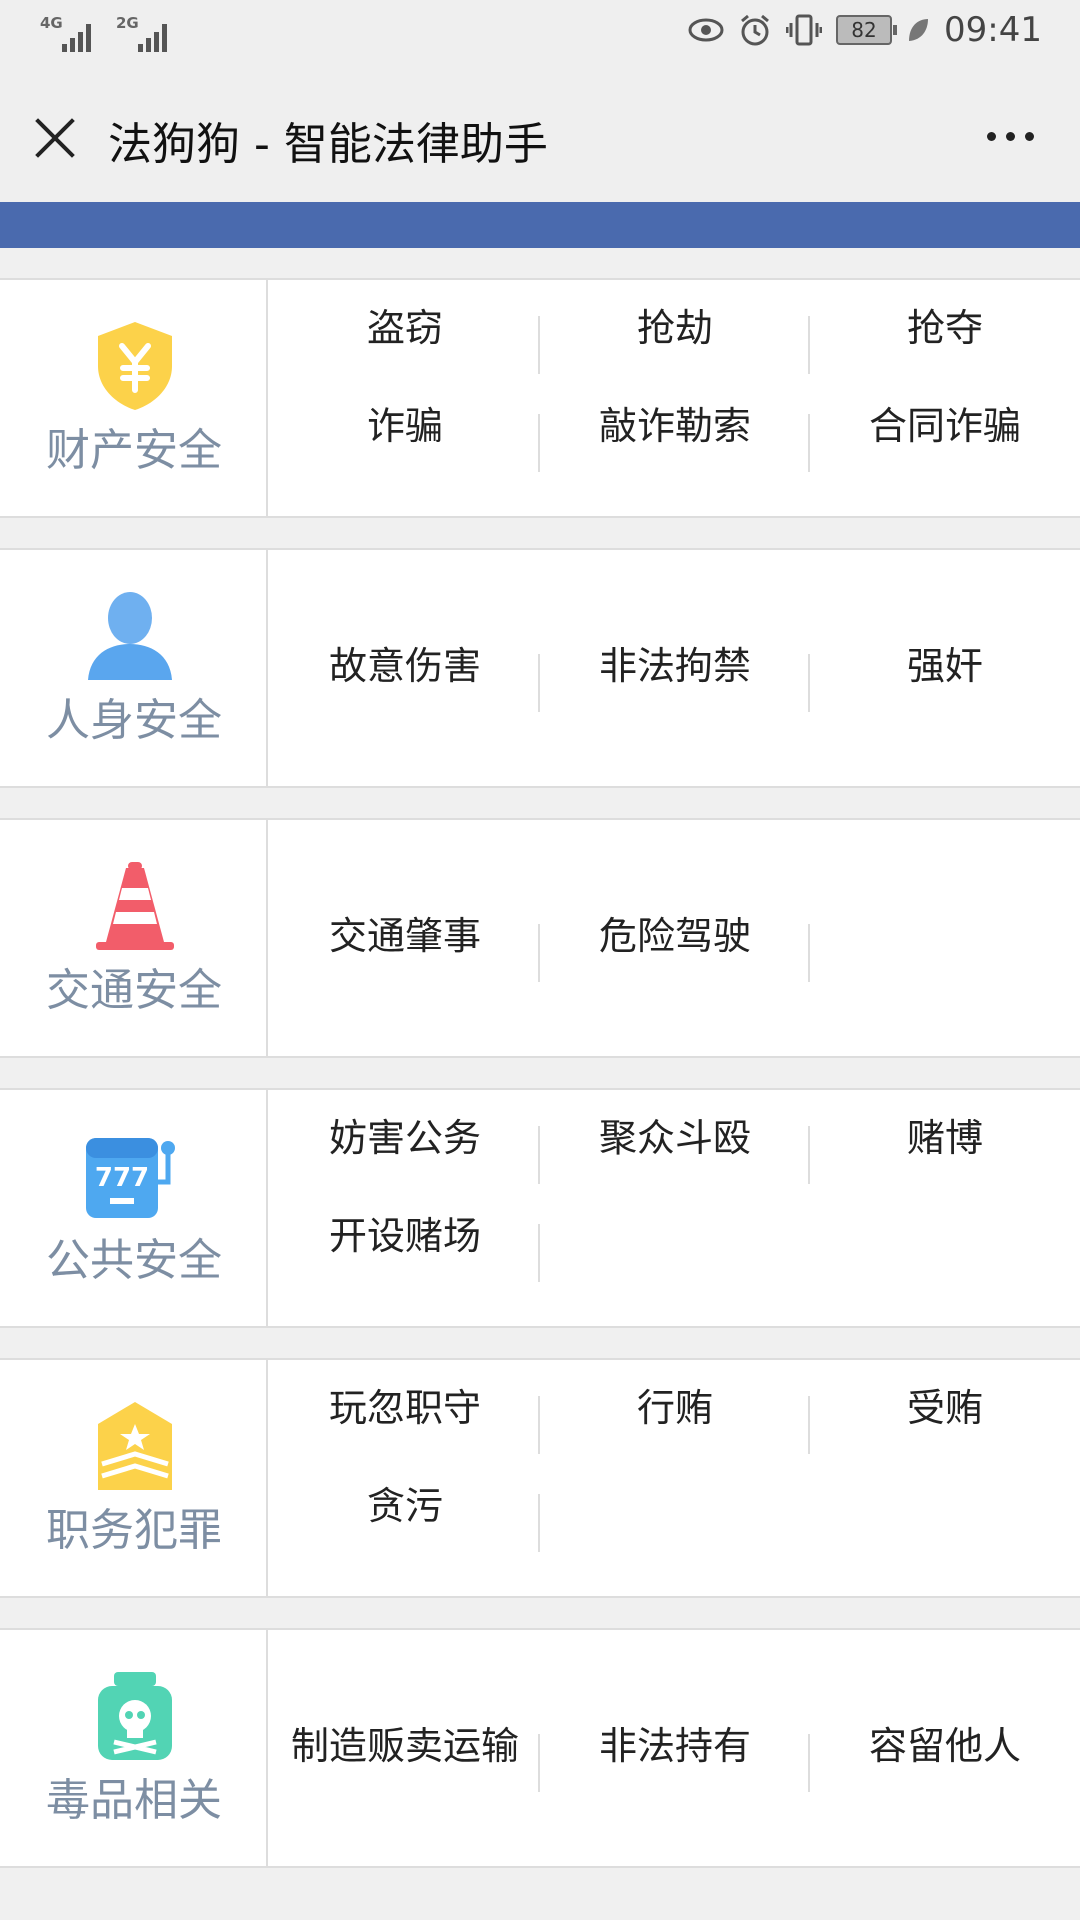 The height and width of the screenshot is (1920, 1080). What do you see at coordinates (405, 1143) in the screenshot?
I see `crime-type-link: 妨害公务` at bounding box center [405, 1143].